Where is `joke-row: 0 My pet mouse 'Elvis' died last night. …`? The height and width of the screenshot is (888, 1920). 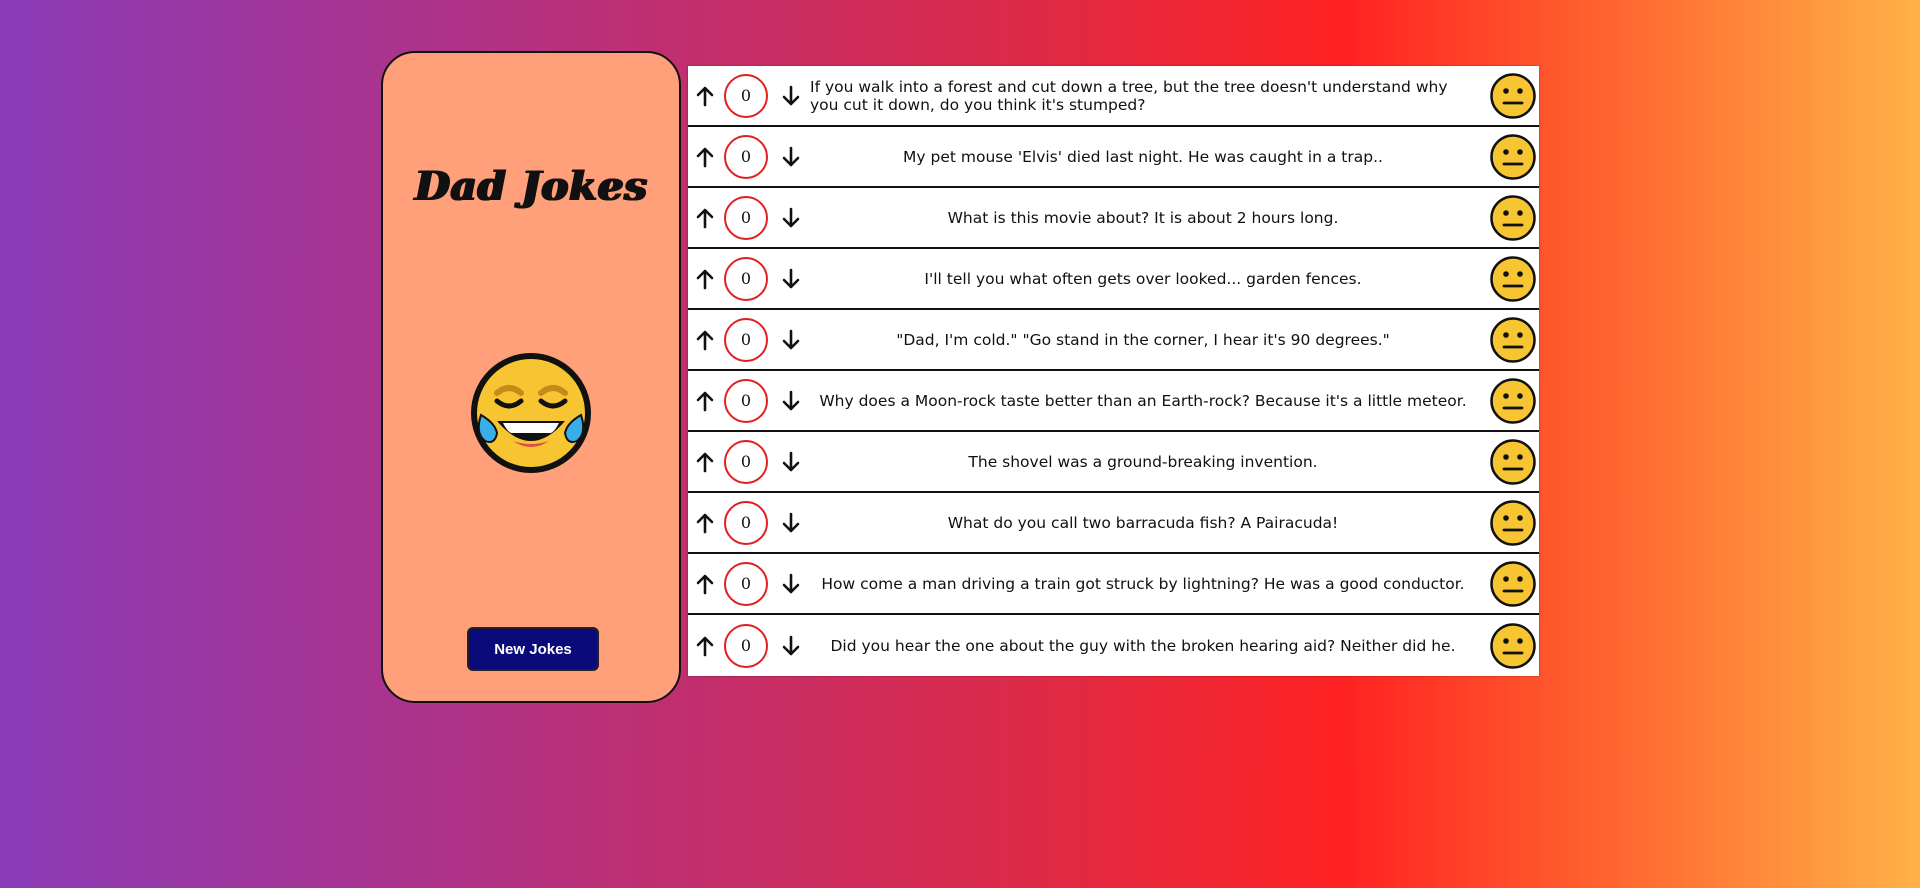
joke-row: 0 My pet mouse 'Elvis' died last night. … is located at coordinates (1113, 157).